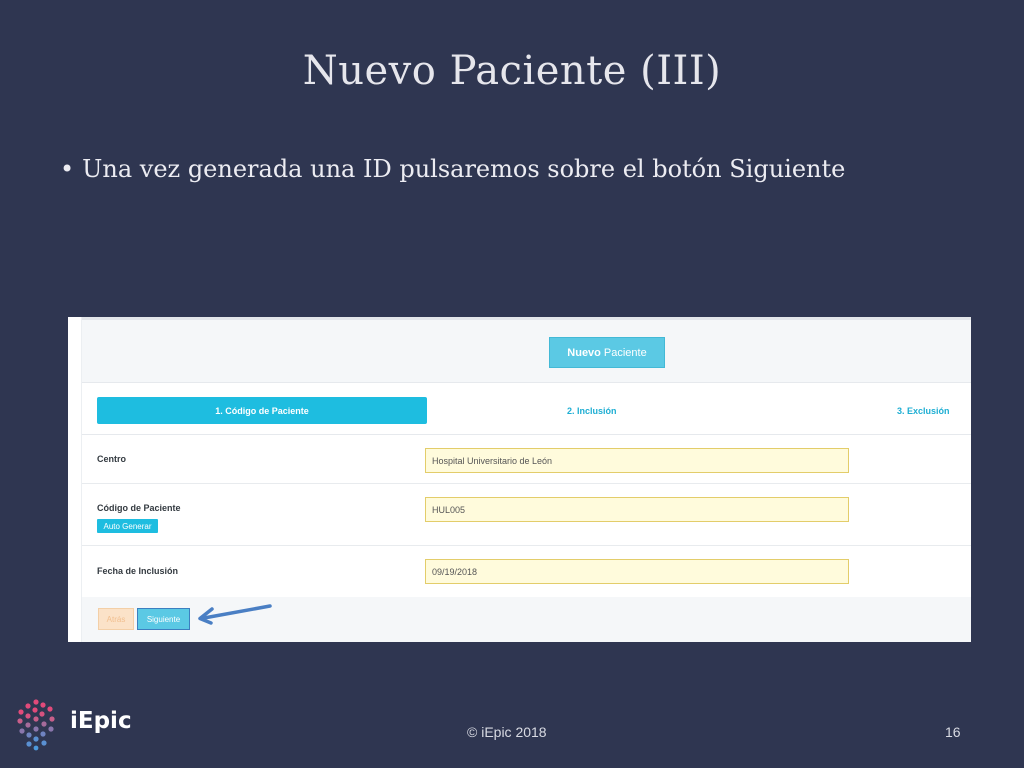  Describe the element at coordinates (637, 571) in the screenshot. I see `fecha-inclusion-field: 09/19/2018` at that location.